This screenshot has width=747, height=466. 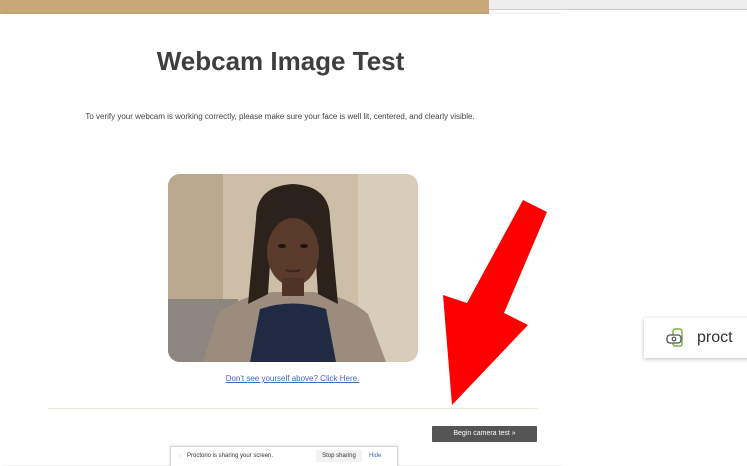 I want to click on share-message: Proctorio is sharing your screen., so click(x=230, y=456).